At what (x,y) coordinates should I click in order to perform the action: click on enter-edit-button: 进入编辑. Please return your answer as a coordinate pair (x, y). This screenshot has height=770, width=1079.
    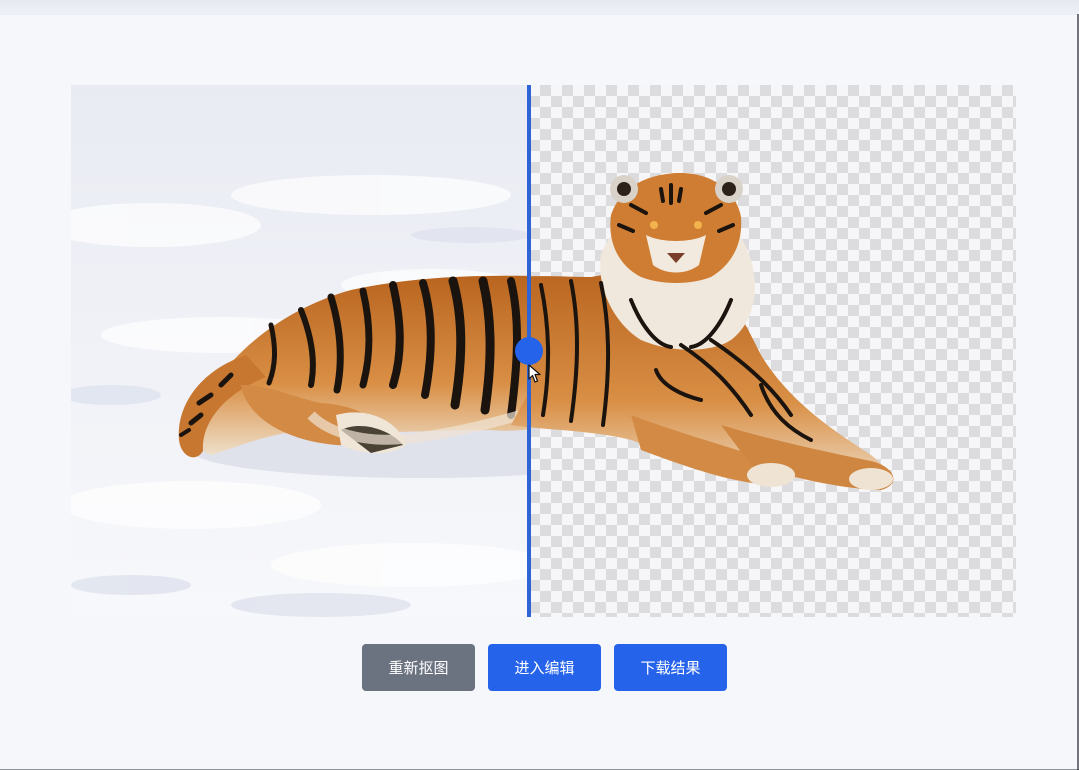
    Looking at the image, I should click on (544, 667).